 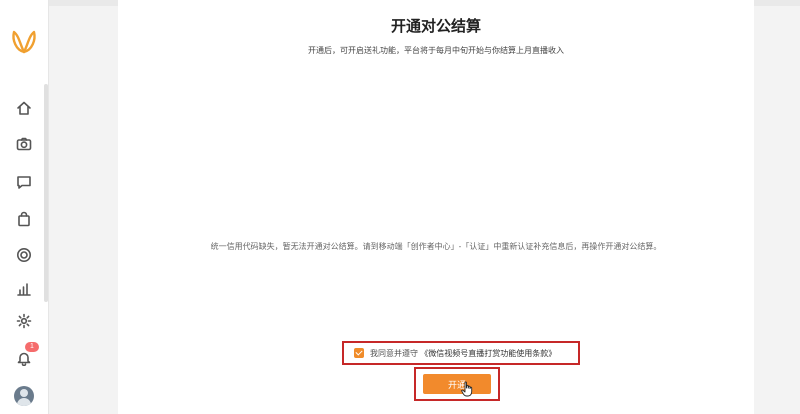 I want to click on sidebar-item-messages, so click(x=24, y=182).